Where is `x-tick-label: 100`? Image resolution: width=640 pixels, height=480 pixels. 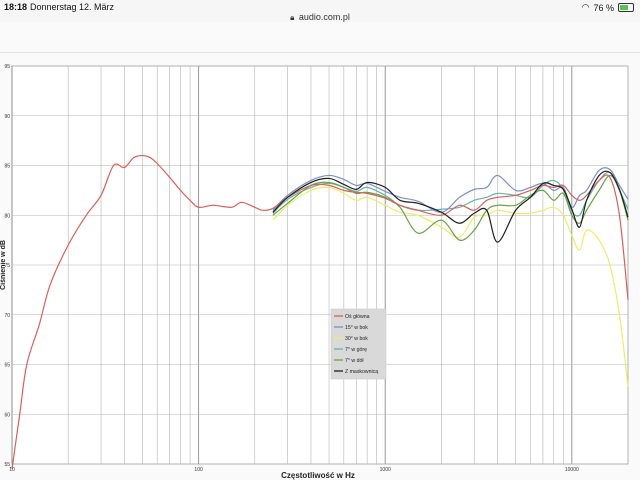
x-tick-label: 100 is located at coordinates (198, 470).